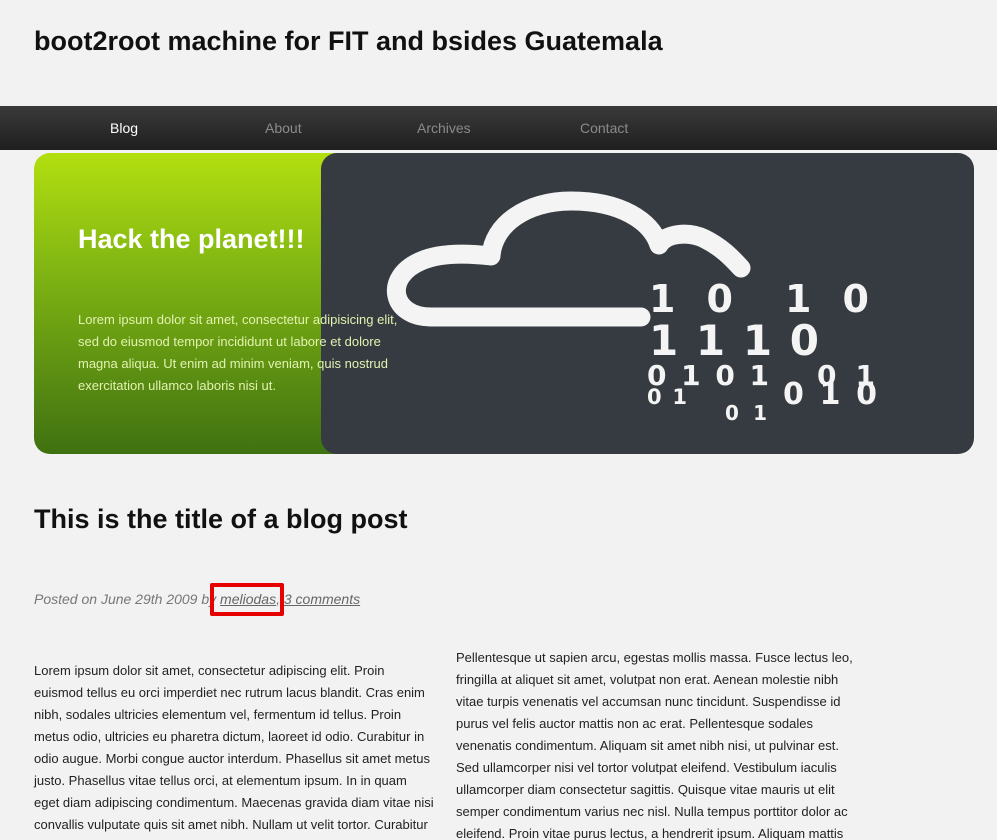 Image resolution: width=997 pixels, height=840 pixels. I want to click on nav-item-contact: Contact, so click(604, 128).